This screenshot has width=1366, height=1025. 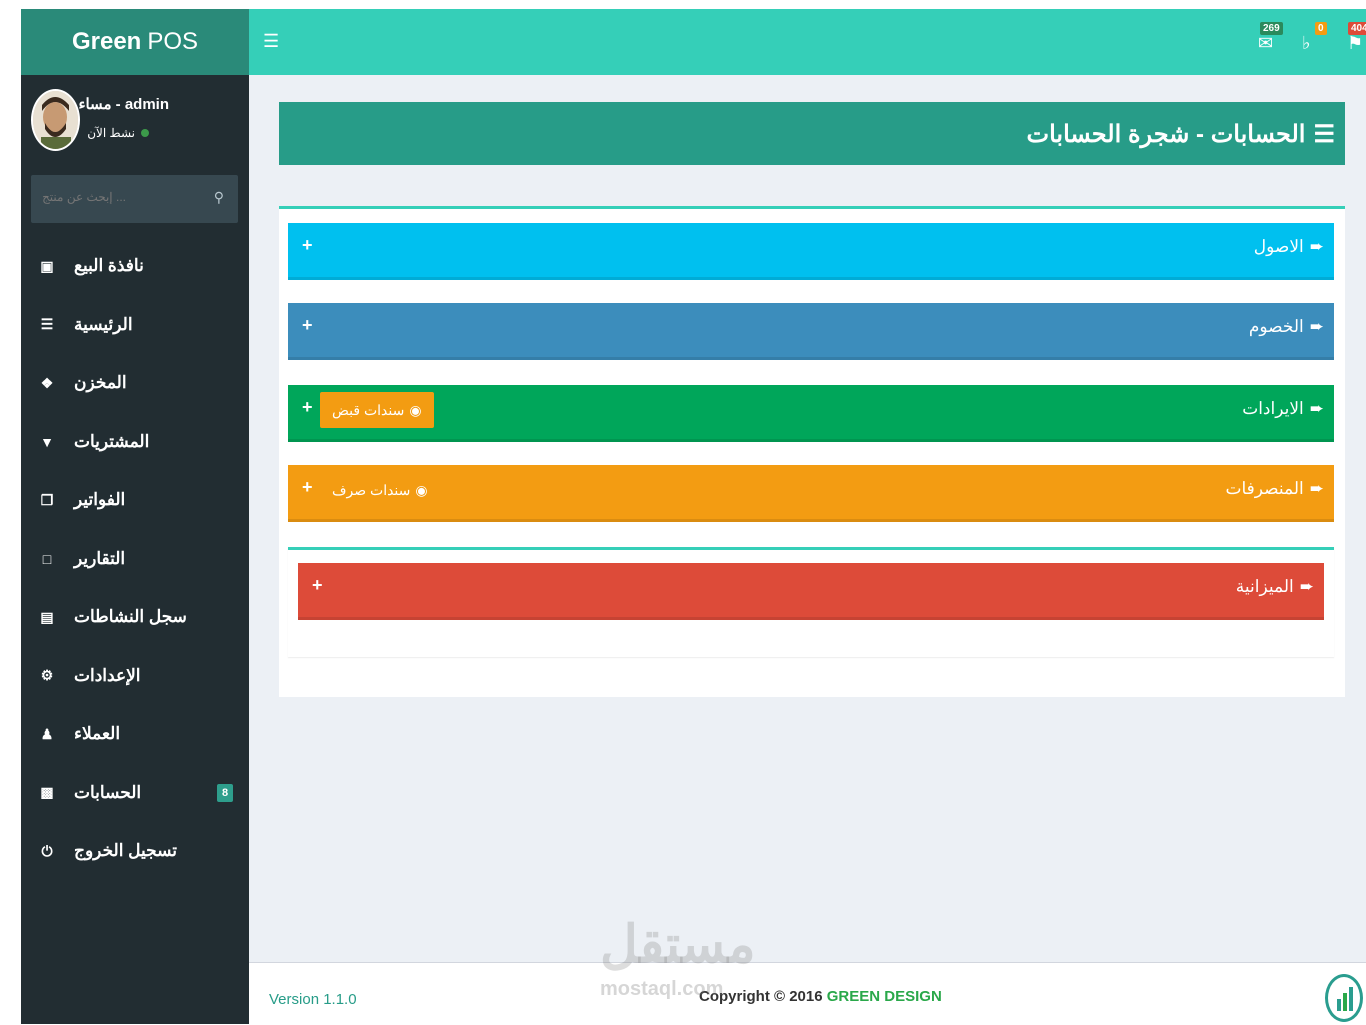 I want to click on user-status: نشط الآن, so click(x=118, y=133).